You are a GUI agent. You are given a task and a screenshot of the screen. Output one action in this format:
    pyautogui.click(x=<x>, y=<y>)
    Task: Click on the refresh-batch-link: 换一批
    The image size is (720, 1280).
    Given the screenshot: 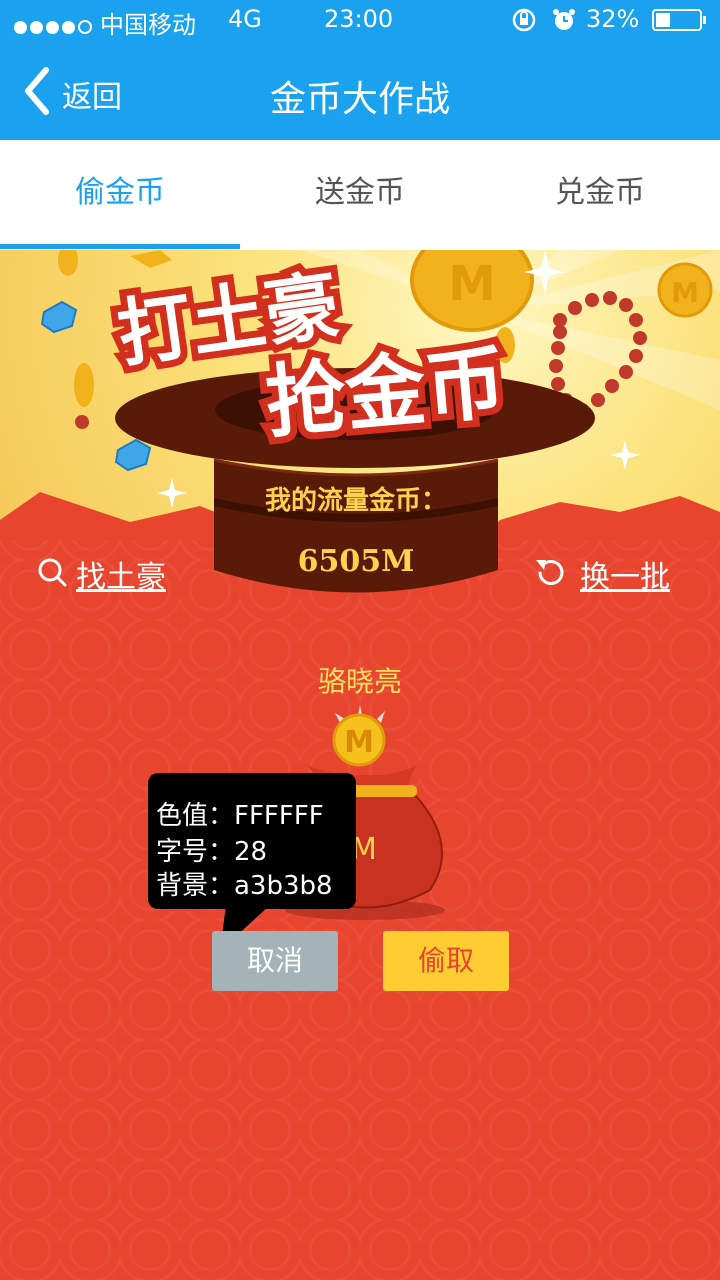 What is the action you would take?
    pyautogui.click(x=607, y=573)
    